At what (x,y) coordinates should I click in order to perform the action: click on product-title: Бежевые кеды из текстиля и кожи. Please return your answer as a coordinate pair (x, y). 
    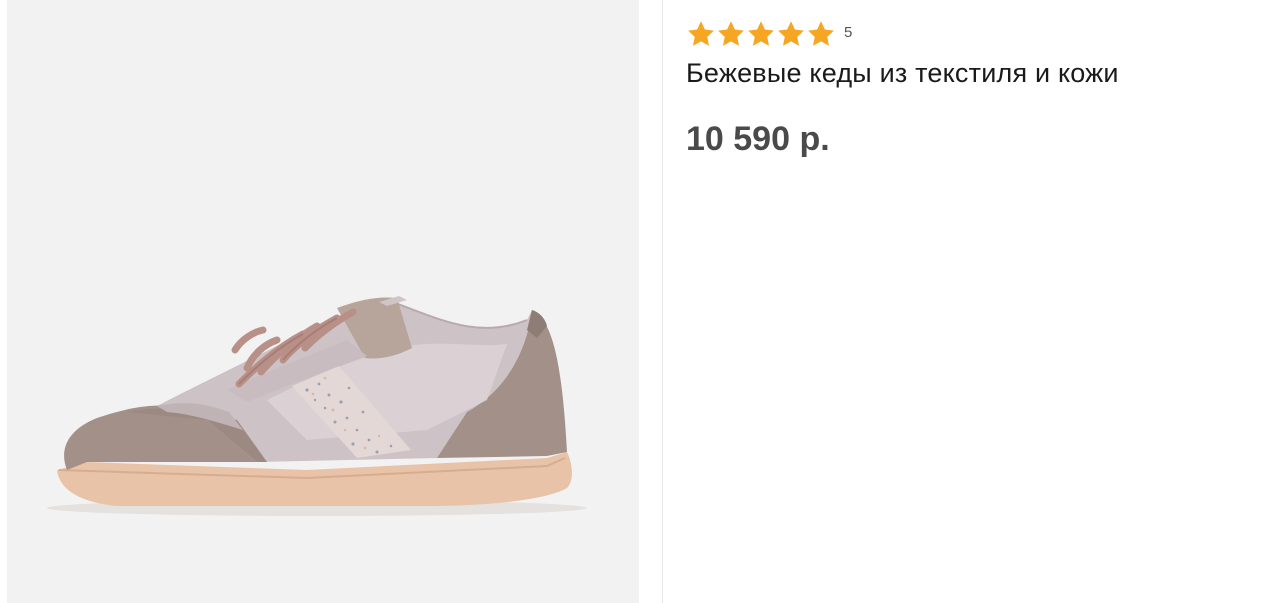
    Looking at the image, I should click on (902, 73).